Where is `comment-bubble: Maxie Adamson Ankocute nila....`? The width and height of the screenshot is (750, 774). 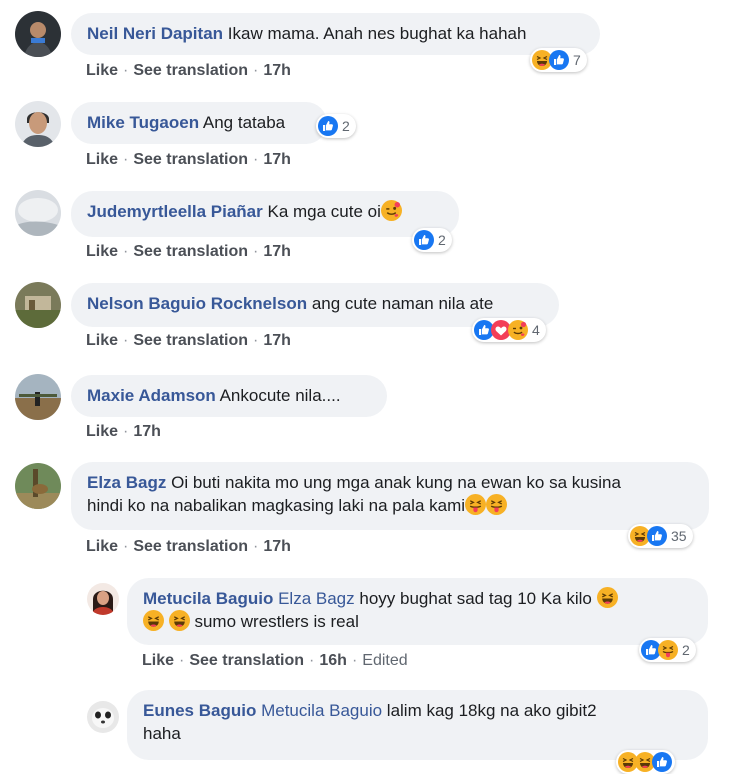
comment-bubble: Maxie Adamson Ankocute nila.... is located at coordinates (229, 396).